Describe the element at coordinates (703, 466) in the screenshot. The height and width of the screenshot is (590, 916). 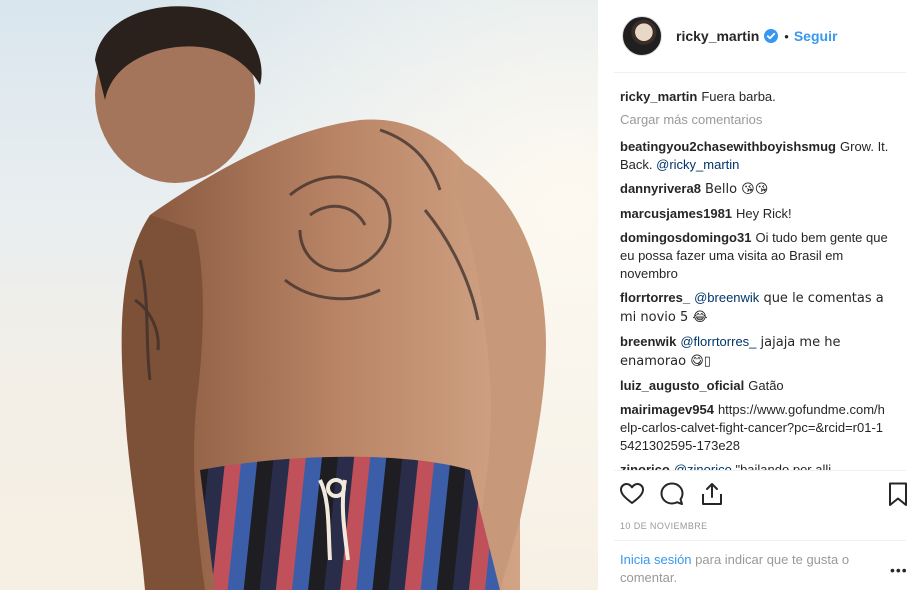
I see `comment-mention: @zinorico` at that location.